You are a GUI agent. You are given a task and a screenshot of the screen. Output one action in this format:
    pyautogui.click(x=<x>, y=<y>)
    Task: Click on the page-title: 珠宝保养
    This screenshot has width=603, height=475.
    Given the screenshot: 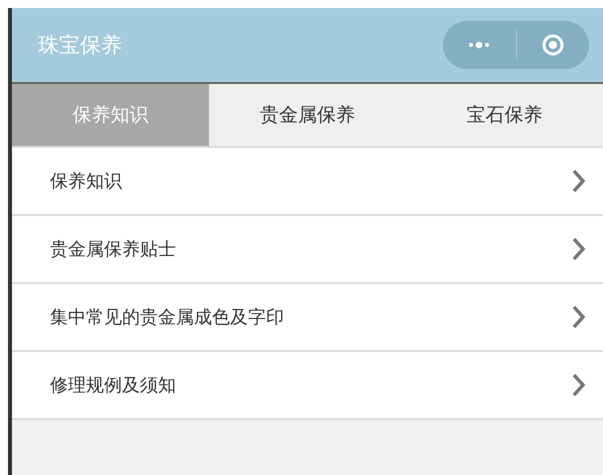 What is the action you would take?
    pyautogui.click(x=80, y=45)
    